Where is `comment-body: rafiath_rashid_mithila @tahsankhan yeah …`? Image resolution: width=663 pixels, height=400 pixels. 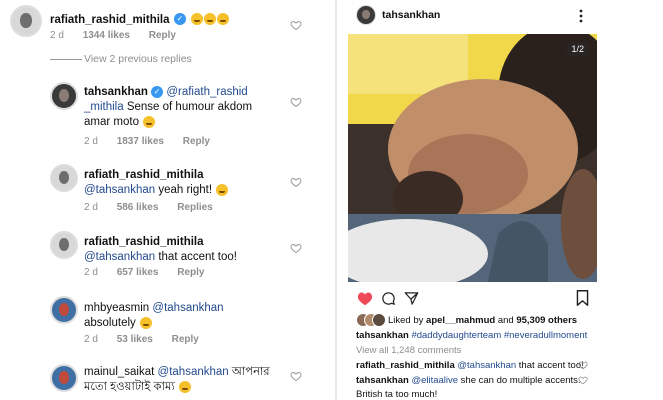
comment-body: rafiath_rashid_mithila @tahsankhan yeah … is located at coordinates (204, 183).